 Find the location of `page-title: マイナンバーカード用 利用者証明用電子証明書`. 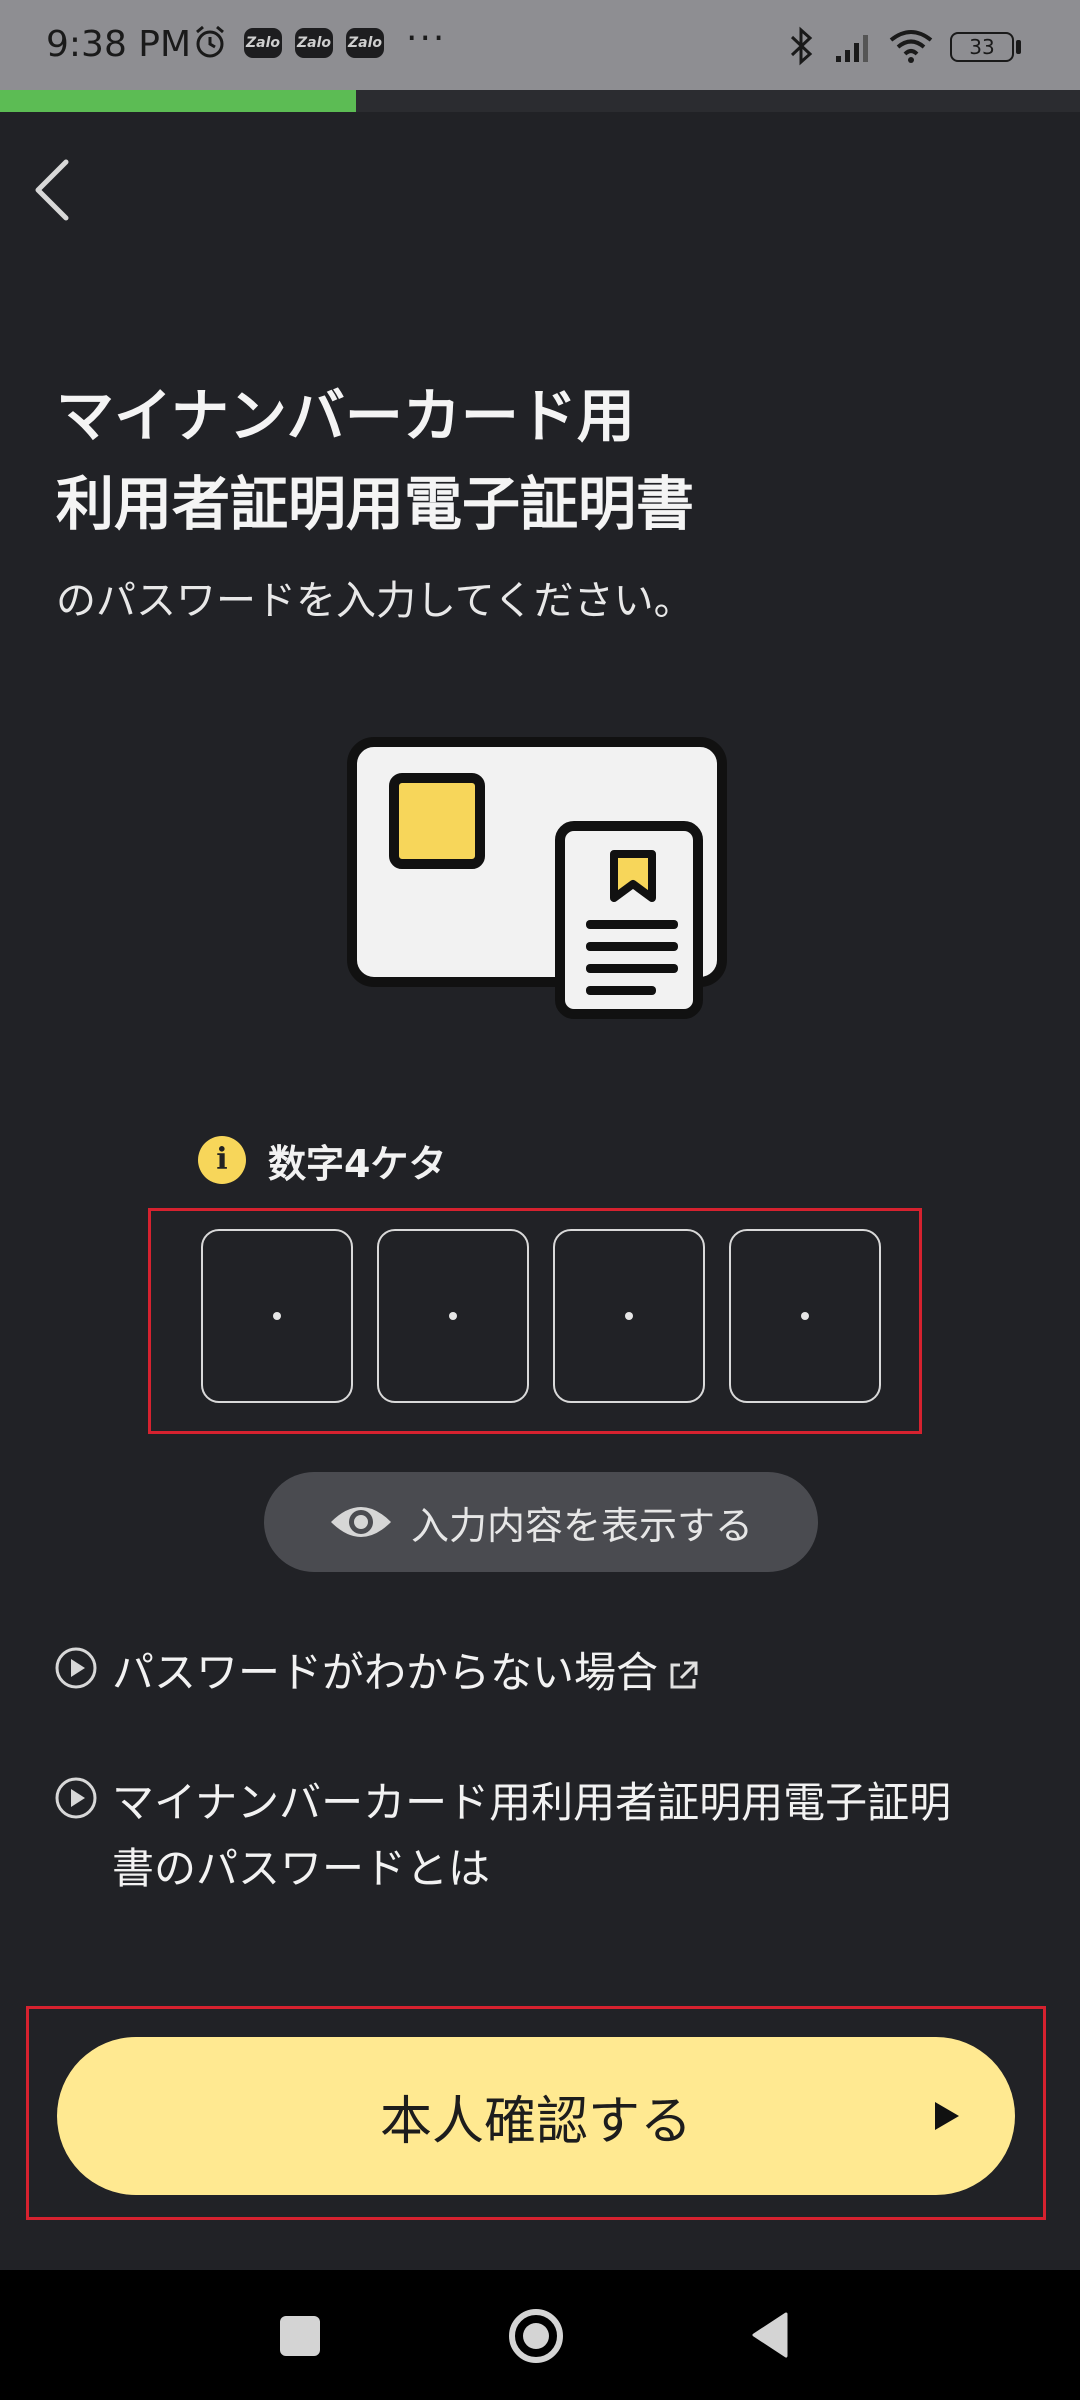

page-title: マイナンバーカード用 利用者証明用電子証明書 is located at coordinates (375, 460).